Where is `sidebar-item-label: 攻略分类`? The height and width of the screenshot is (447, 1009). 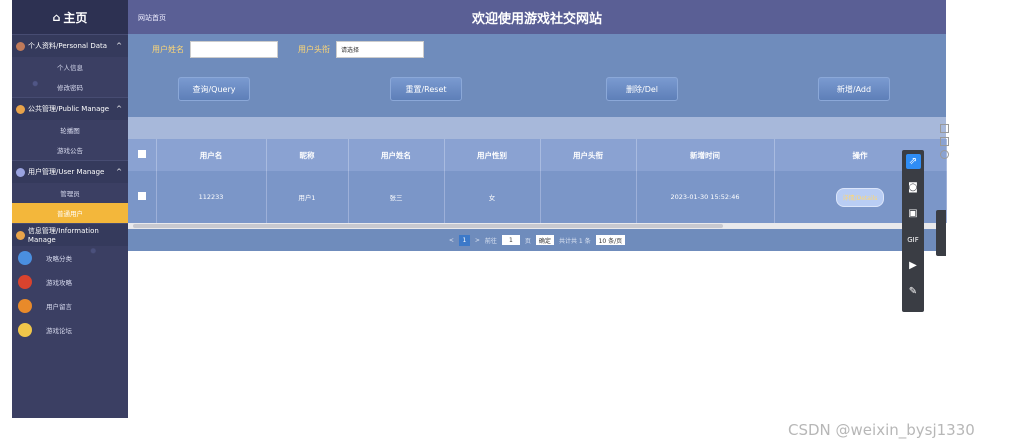
sidebar-item-label: 攻略分类 is located at coordinates (59, 259).